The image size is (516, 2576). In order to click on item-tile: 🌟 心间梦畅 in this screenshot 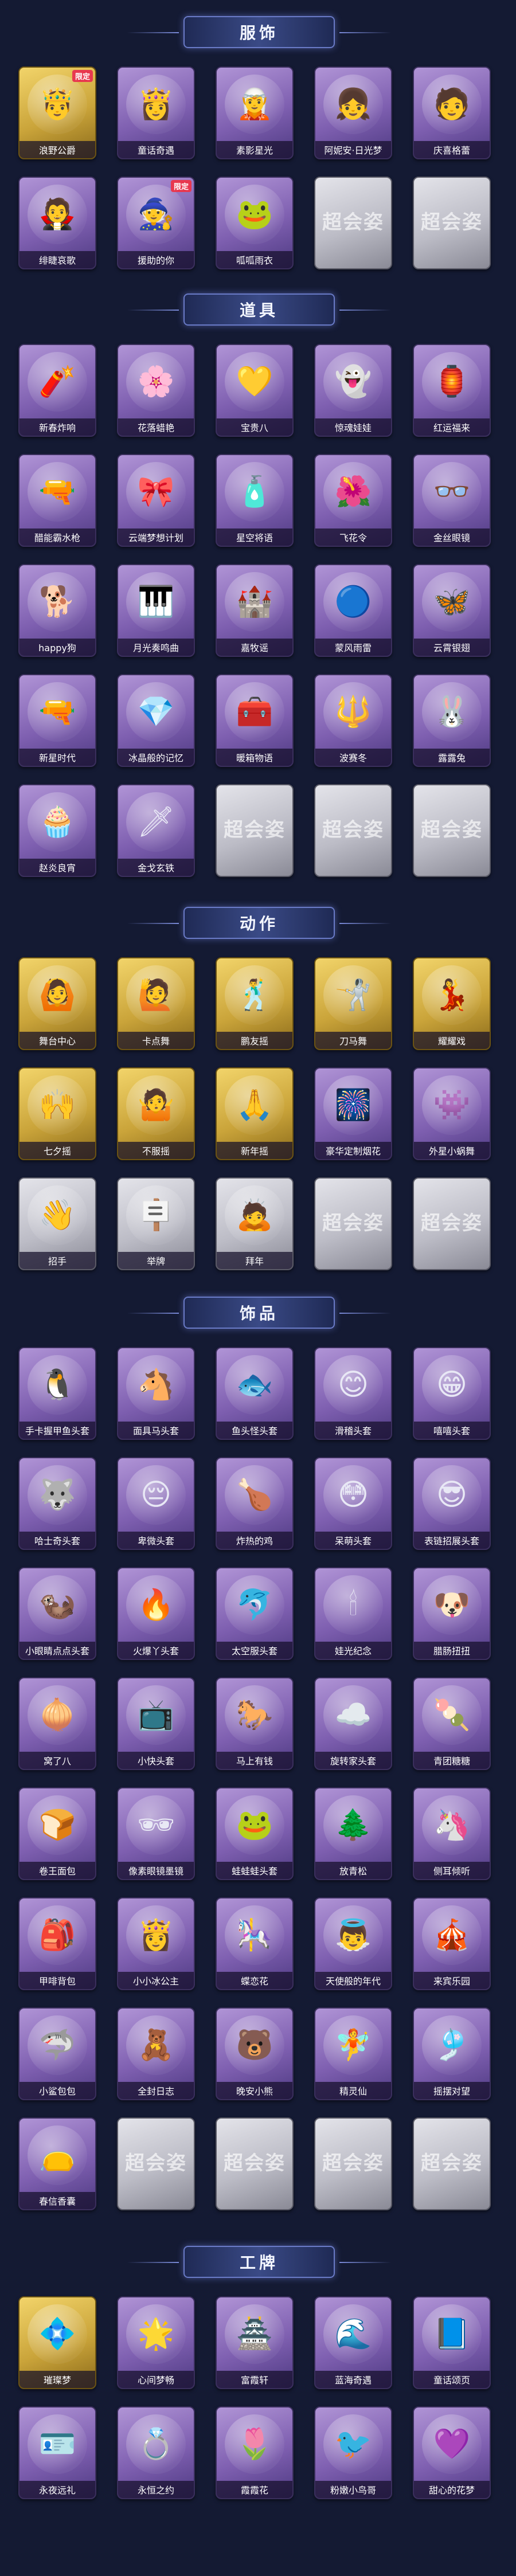, I will do `click(156, 2342)`.